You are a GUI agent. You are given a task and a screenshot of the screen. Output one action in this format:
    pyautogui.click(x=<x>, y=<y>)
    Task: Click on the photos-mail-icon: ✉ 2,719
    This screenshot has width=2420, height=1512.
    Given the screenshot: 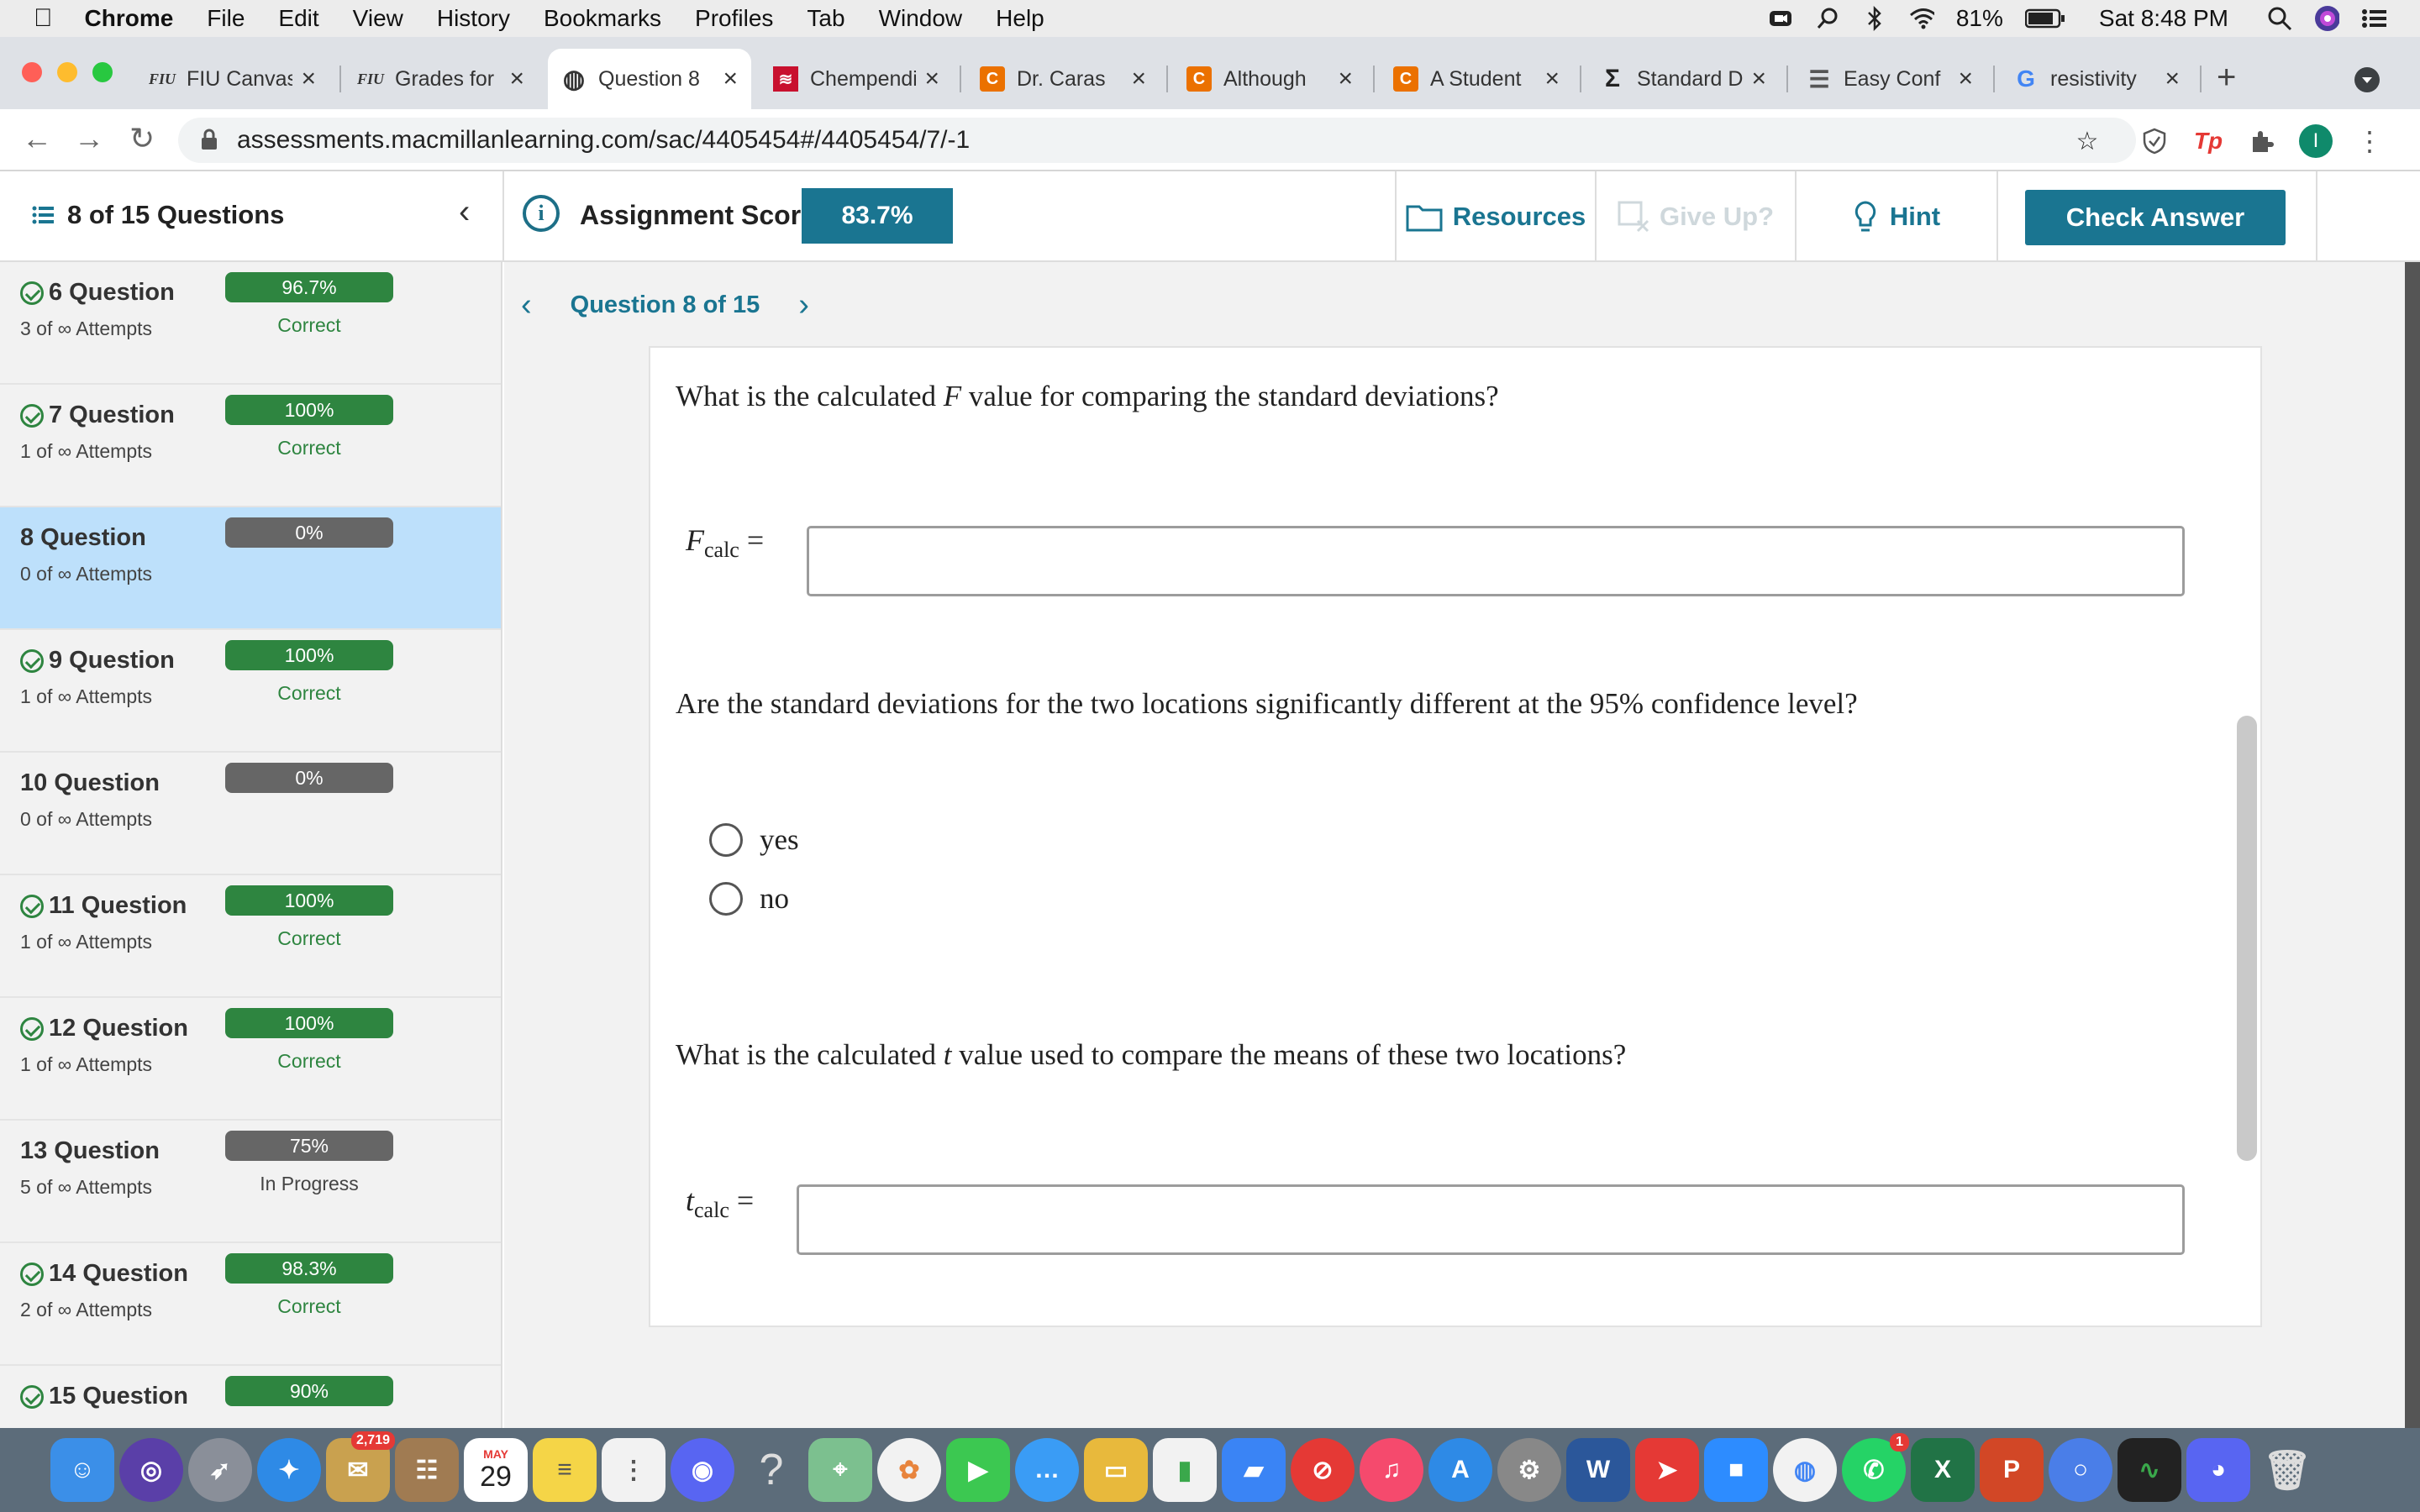 What is the action you would take?
    pyautogui.click(x=360, y=1466)
    